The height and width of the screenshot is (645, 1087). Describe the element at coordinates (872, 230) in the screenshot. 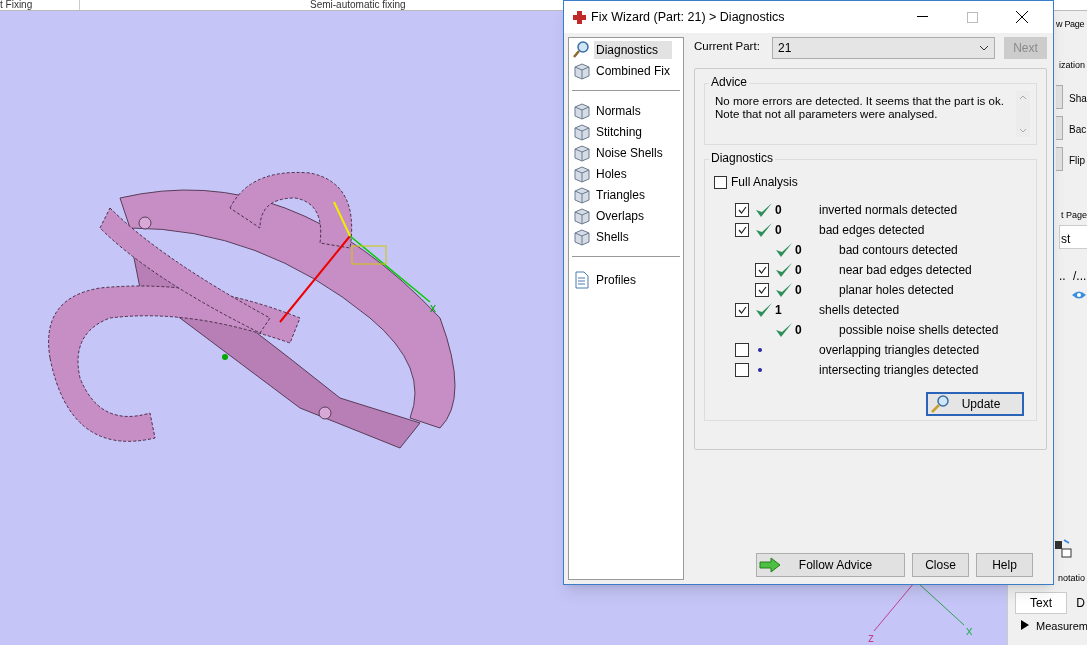

I see `diagnostic-label: bad edges detected` at that location.